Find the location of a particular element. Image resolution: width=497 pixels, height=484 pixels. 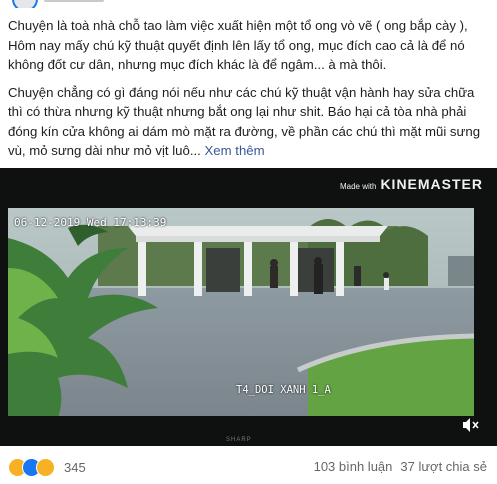

share-count: 37 lượt chia sẻ is located at coordinates (443, 466).